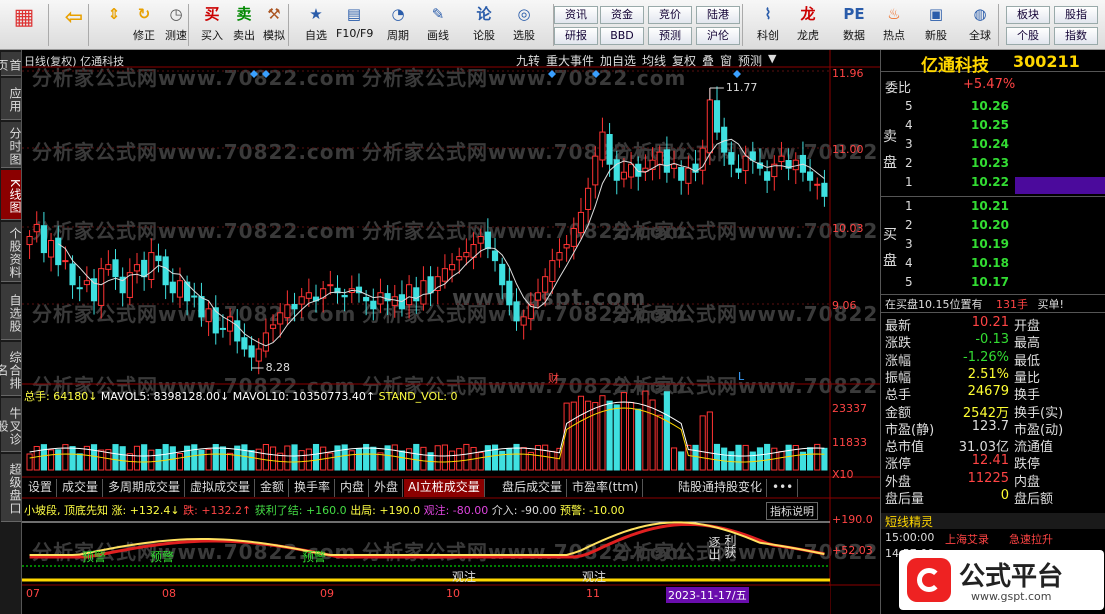 This screenshot has height=614, width=1105. I want to click on left-tab-8: 超级盘口, so click(11, 488).